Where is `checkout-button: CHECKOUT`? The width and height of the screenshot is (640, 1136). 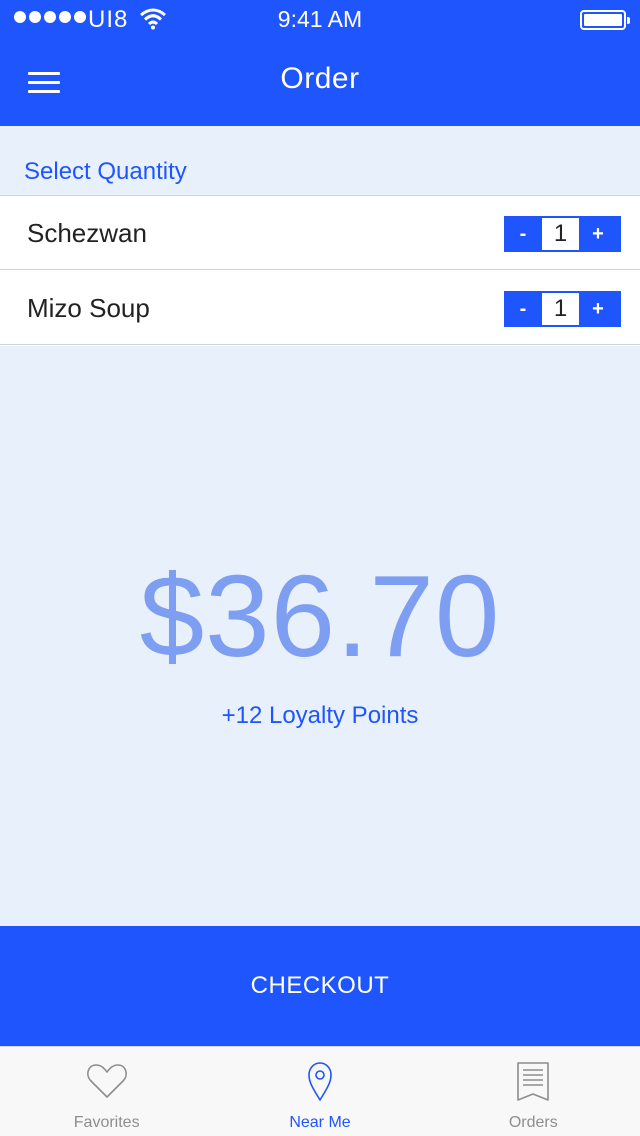 checkout-button: CHECKOUT is located at coordinates (320, 986).